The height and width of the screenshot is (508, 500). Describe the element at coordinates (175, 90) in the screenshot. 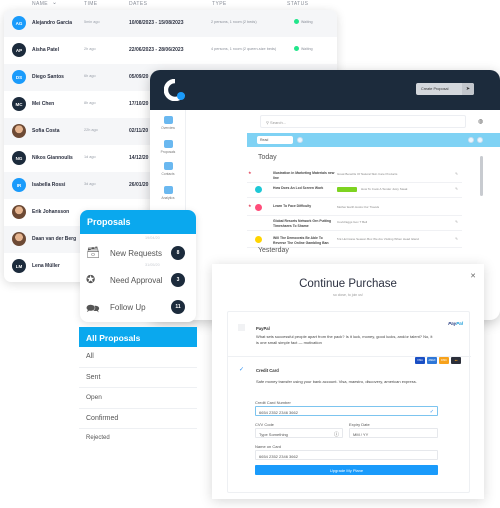

I see `app-logo-icon` at that location.